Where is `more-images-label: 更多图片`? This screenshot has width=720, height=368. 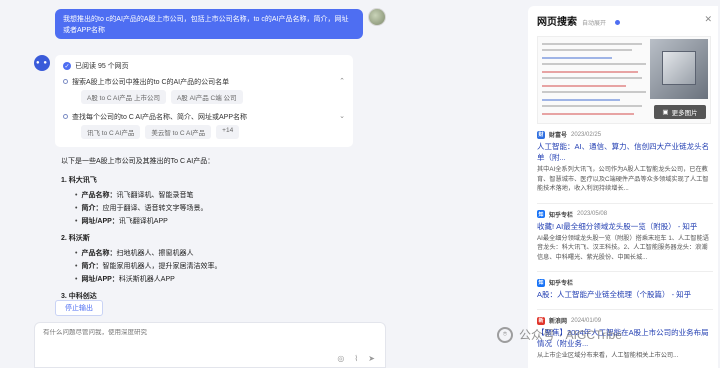
more-images-label: 更多图片 is located at coordinates (684, 113).